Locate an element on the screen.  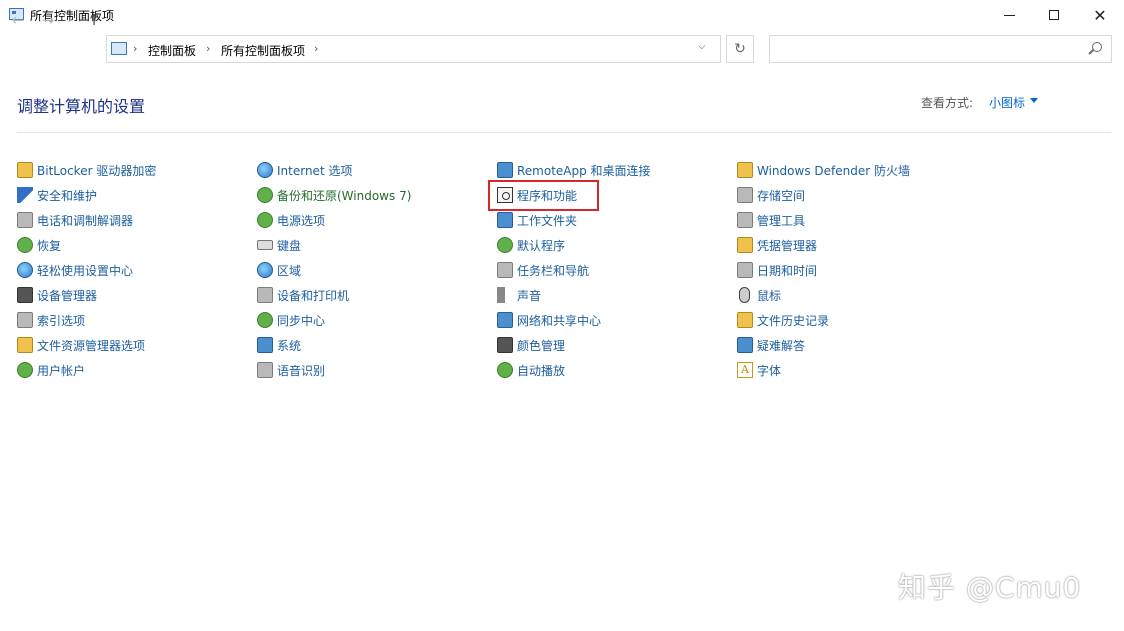
item-ease-of-access: 轻松使用设置中心 is located at coordinates (75, 270).